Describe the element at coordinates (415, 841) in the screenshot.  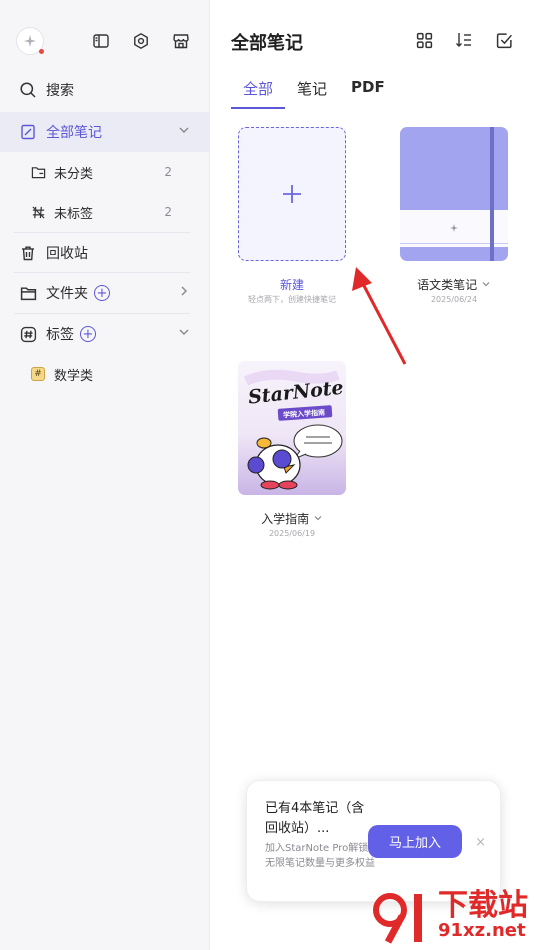
I see `join-now-button: 马上加入` at that location.